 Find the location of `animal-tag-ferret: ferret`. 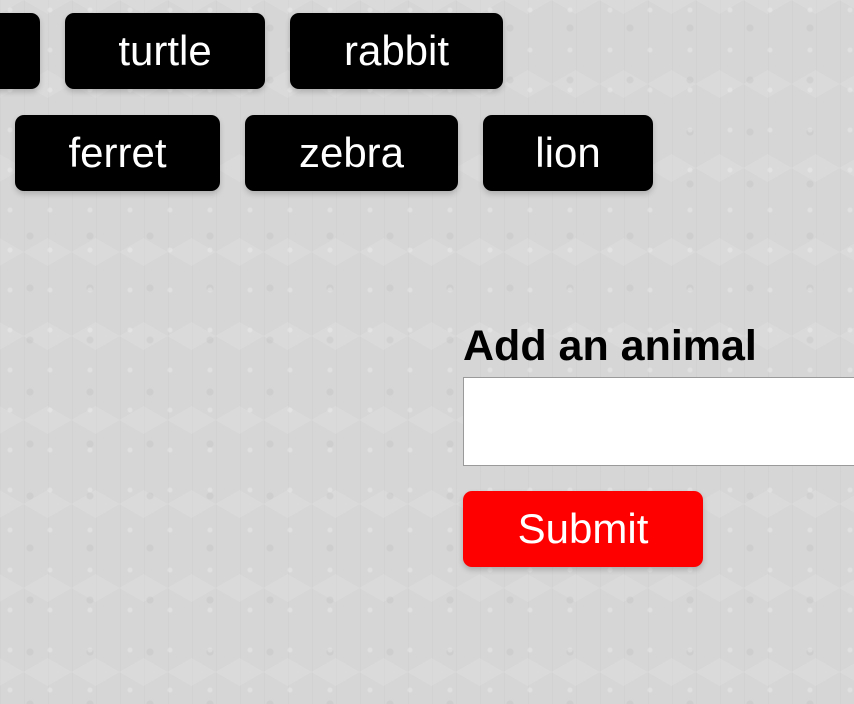

animal-tag-ferret: ferret is located at coordinates (117, 153).